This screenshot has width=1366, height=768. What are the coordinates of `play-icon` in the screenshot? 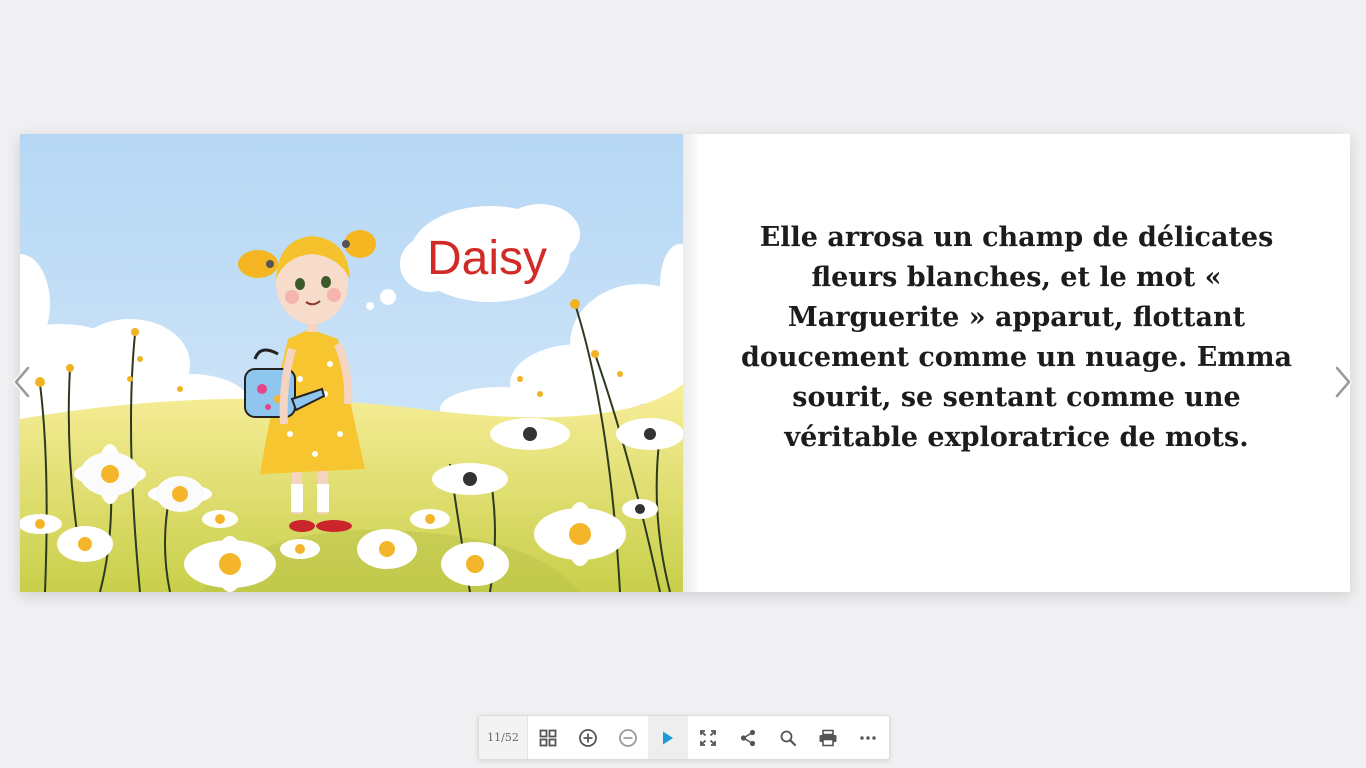 It's located at (668, 737).